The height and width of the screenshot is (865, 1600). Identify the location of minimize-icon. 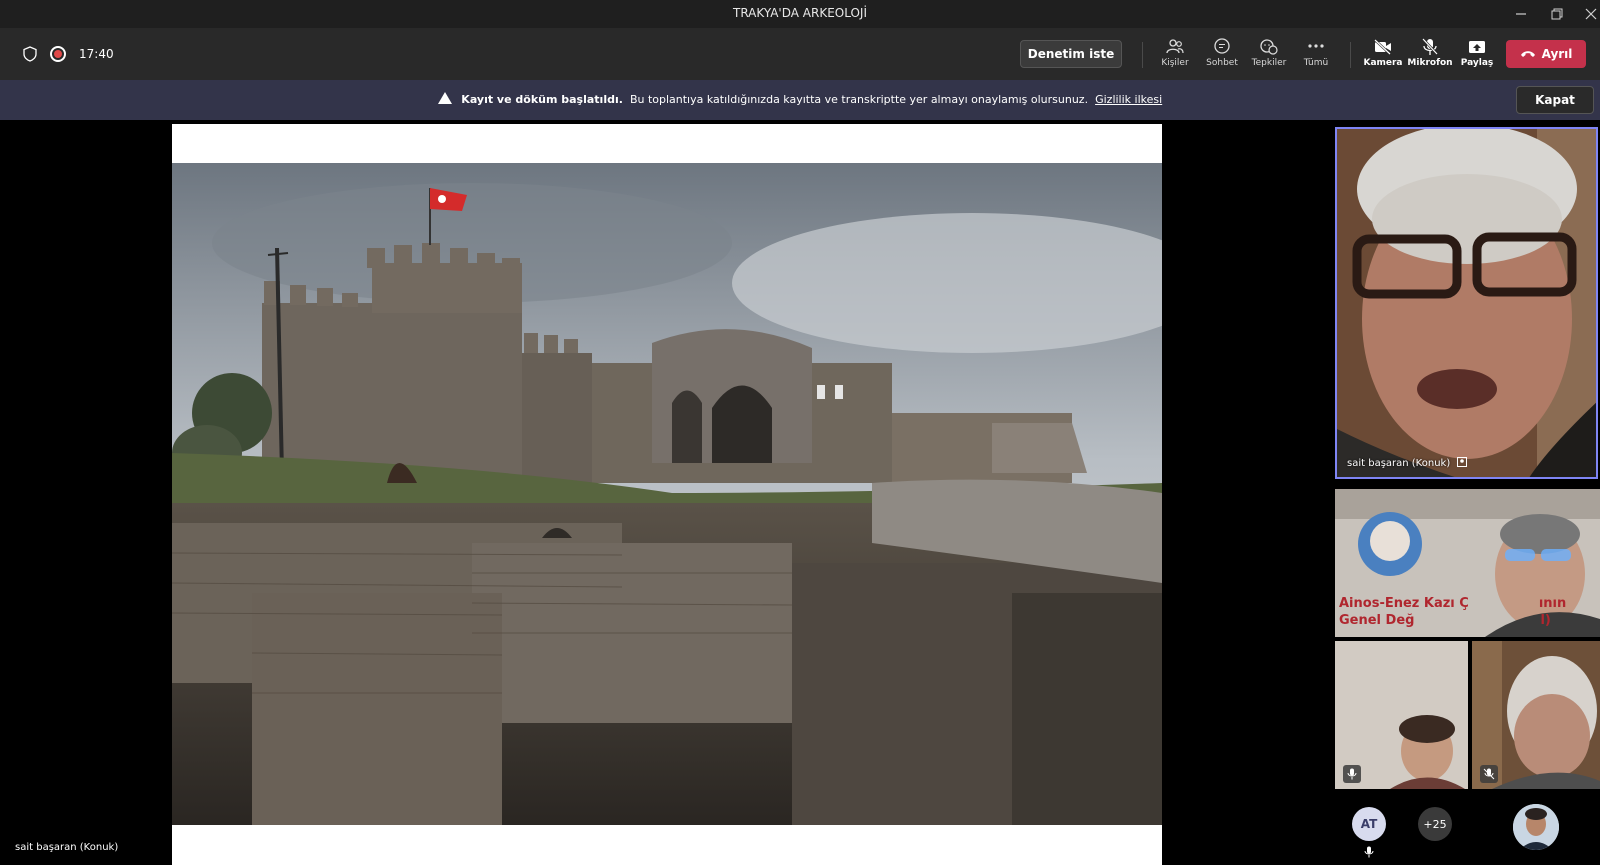
(1521, 14).